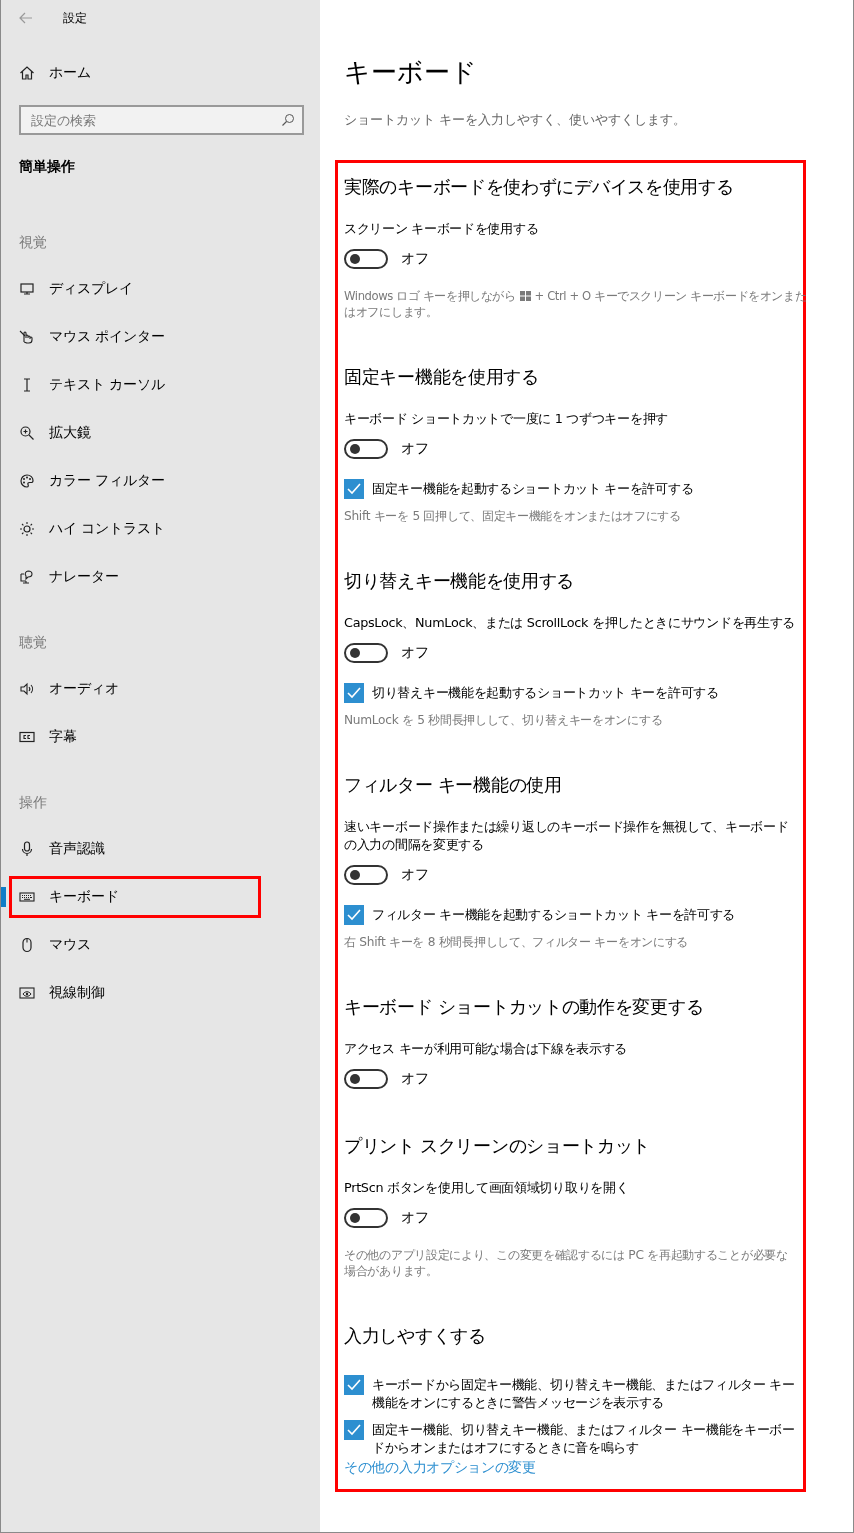 The image size is (854, 1533). Describe the element at coordinates (160, 849) in the screenshot. I see `nav-item: 音声認識` at that location.